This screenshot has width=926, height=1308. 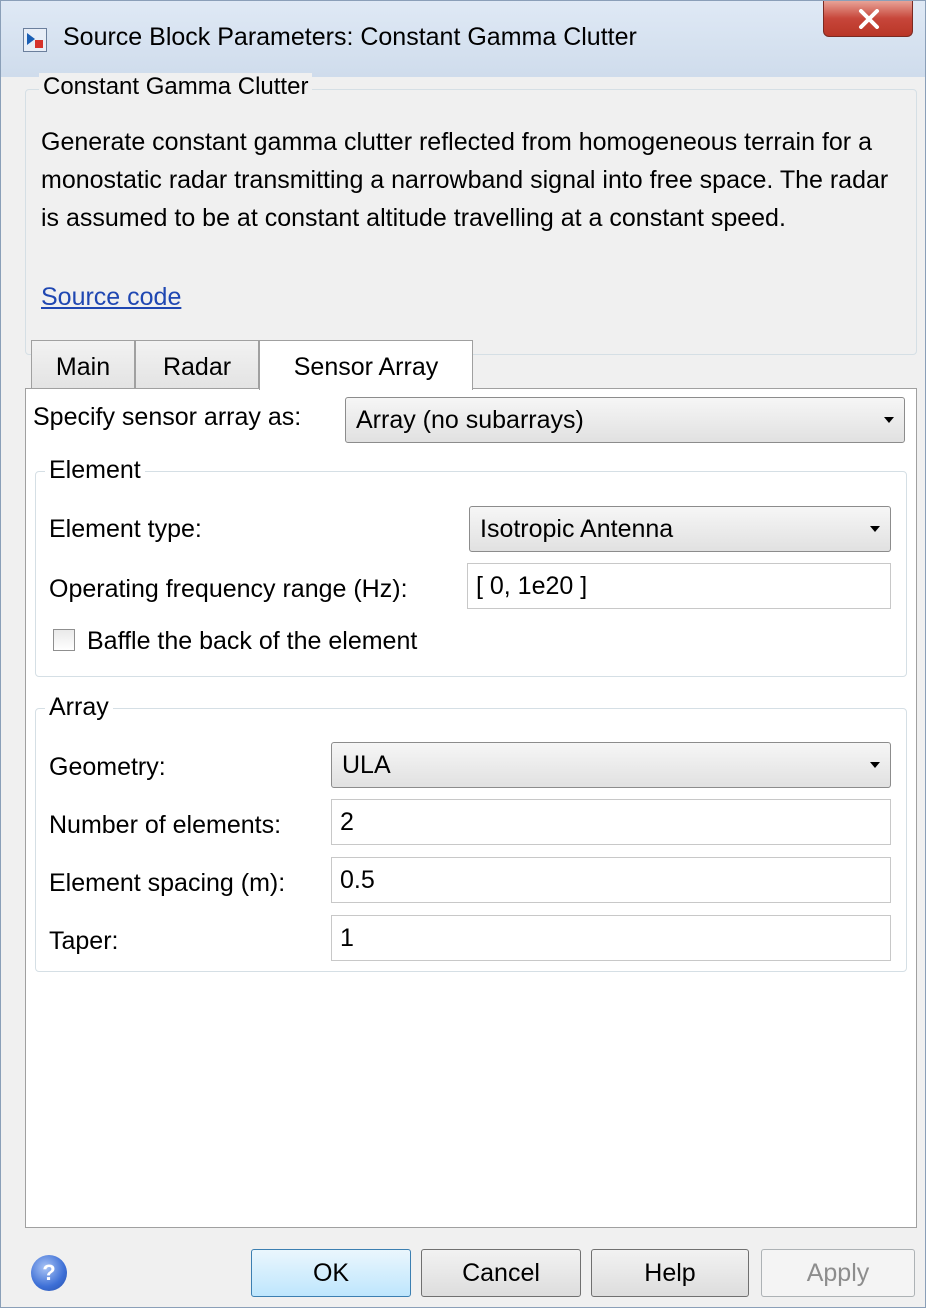 I want to click on help-icon-glyph: ?, so click(x=49, y=1272).